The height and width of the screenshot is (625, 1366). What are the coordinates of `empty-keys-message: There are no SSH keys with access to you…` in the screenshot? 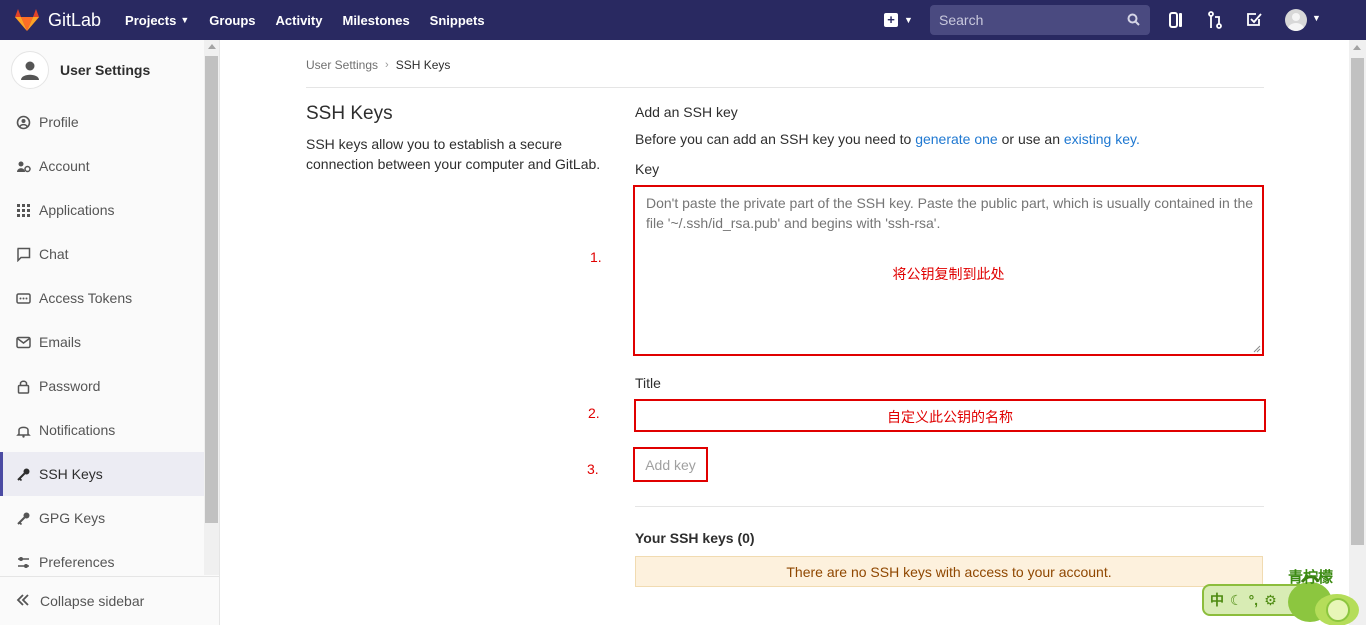 It's located at (949, 571).